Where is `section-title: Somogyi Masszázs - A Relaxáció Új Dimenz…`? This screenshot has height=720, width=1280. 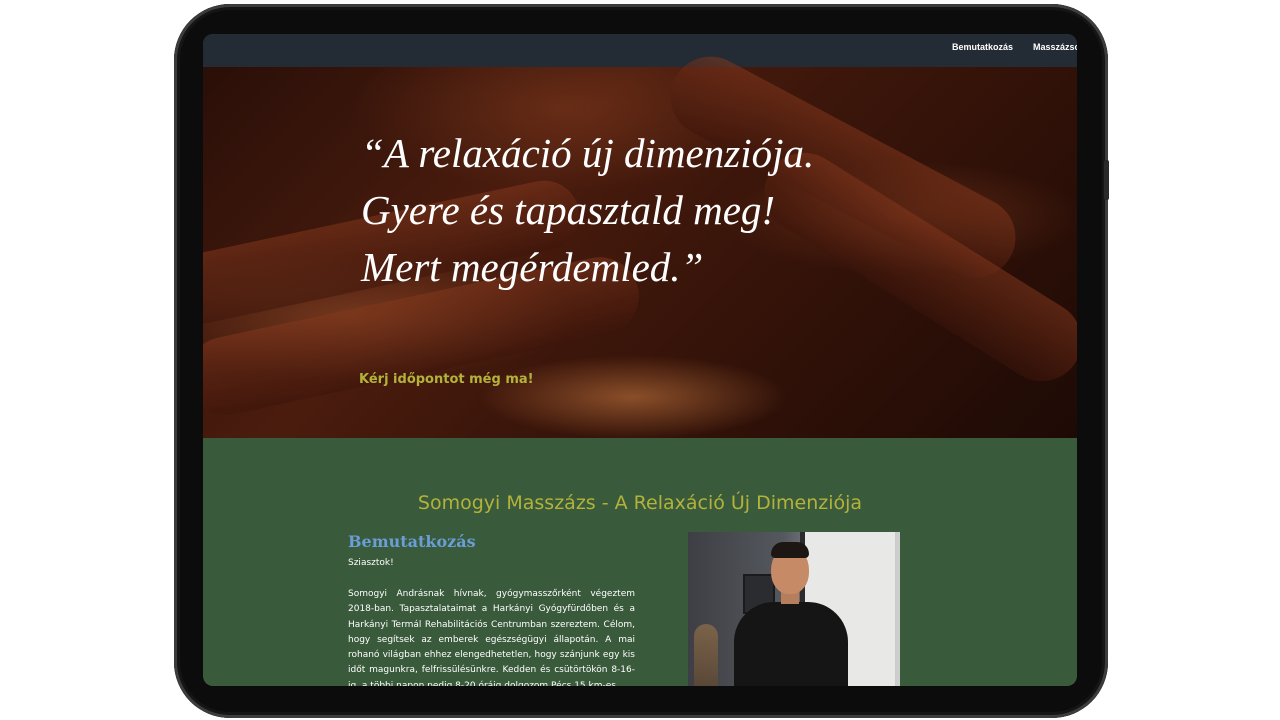 section-title: Somogyi Masszázs - A Relaxáció Új Dimenz… is located at coordinates (640, 503).